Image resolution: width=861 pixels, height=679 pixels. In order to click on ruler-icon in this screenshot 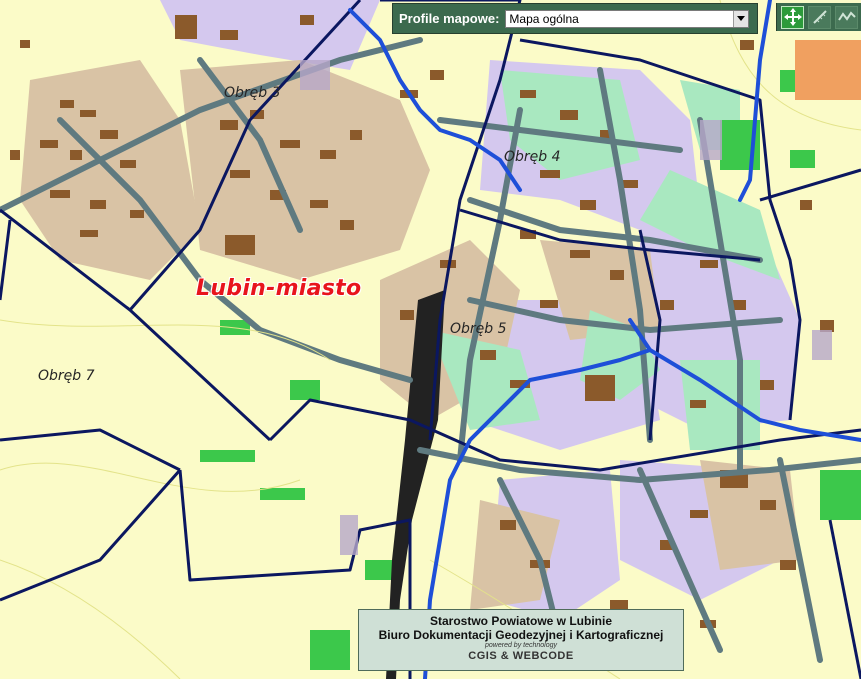, I will do `click(819, 17)`.